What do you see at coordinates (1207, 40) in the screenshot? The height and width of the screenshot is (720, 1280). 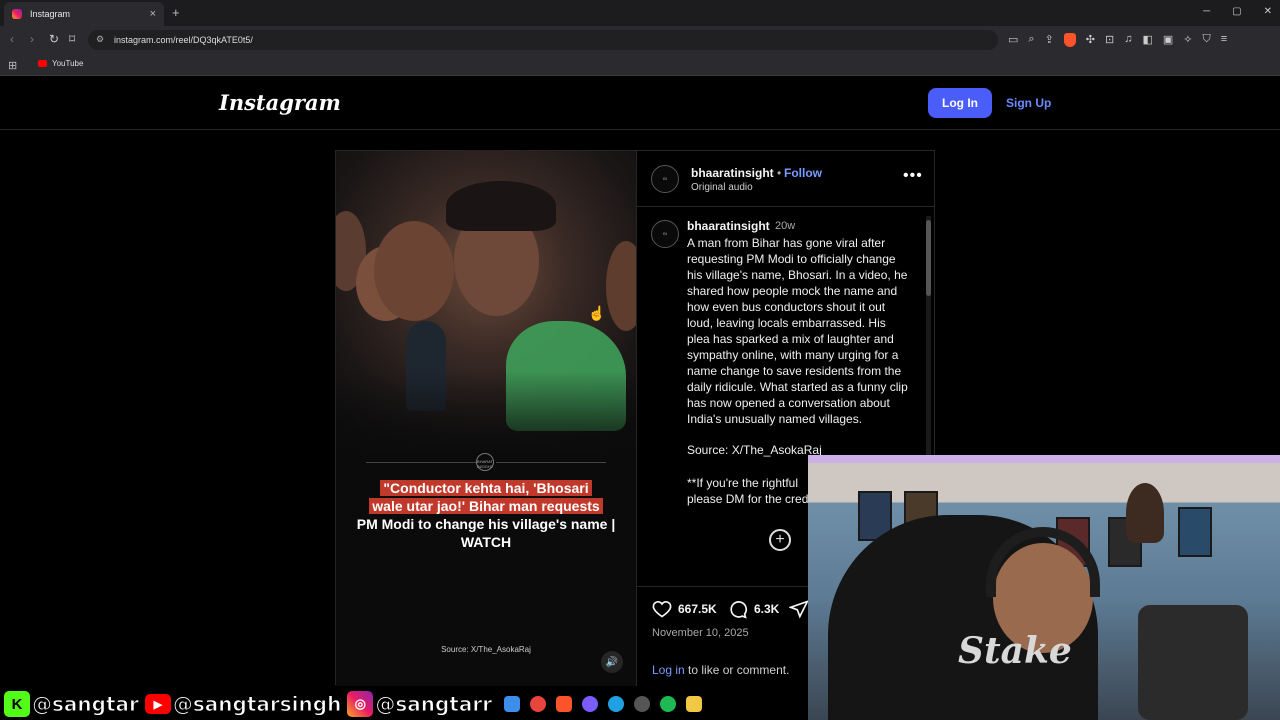 I see `vpn-icon: ⛉` at bounding box center [1207, 40].